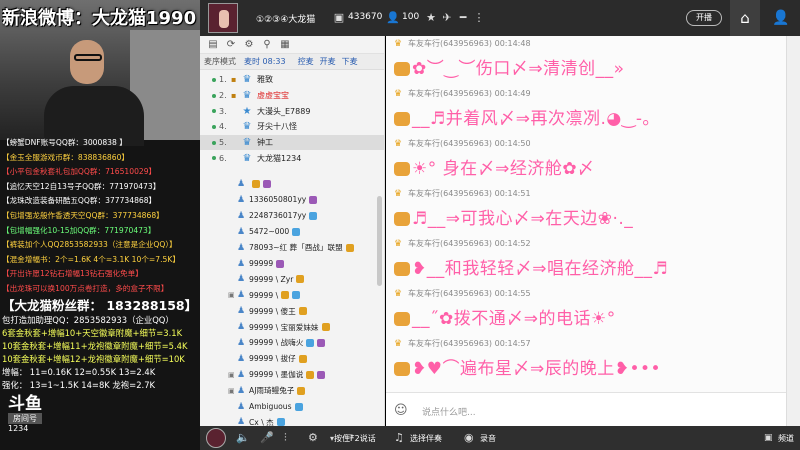 Image resolution: width=800 pixels, height=450 pixels. Describe the element at coordinates (223, 18) in the screenshot. I see `channel-avatar` at that location.